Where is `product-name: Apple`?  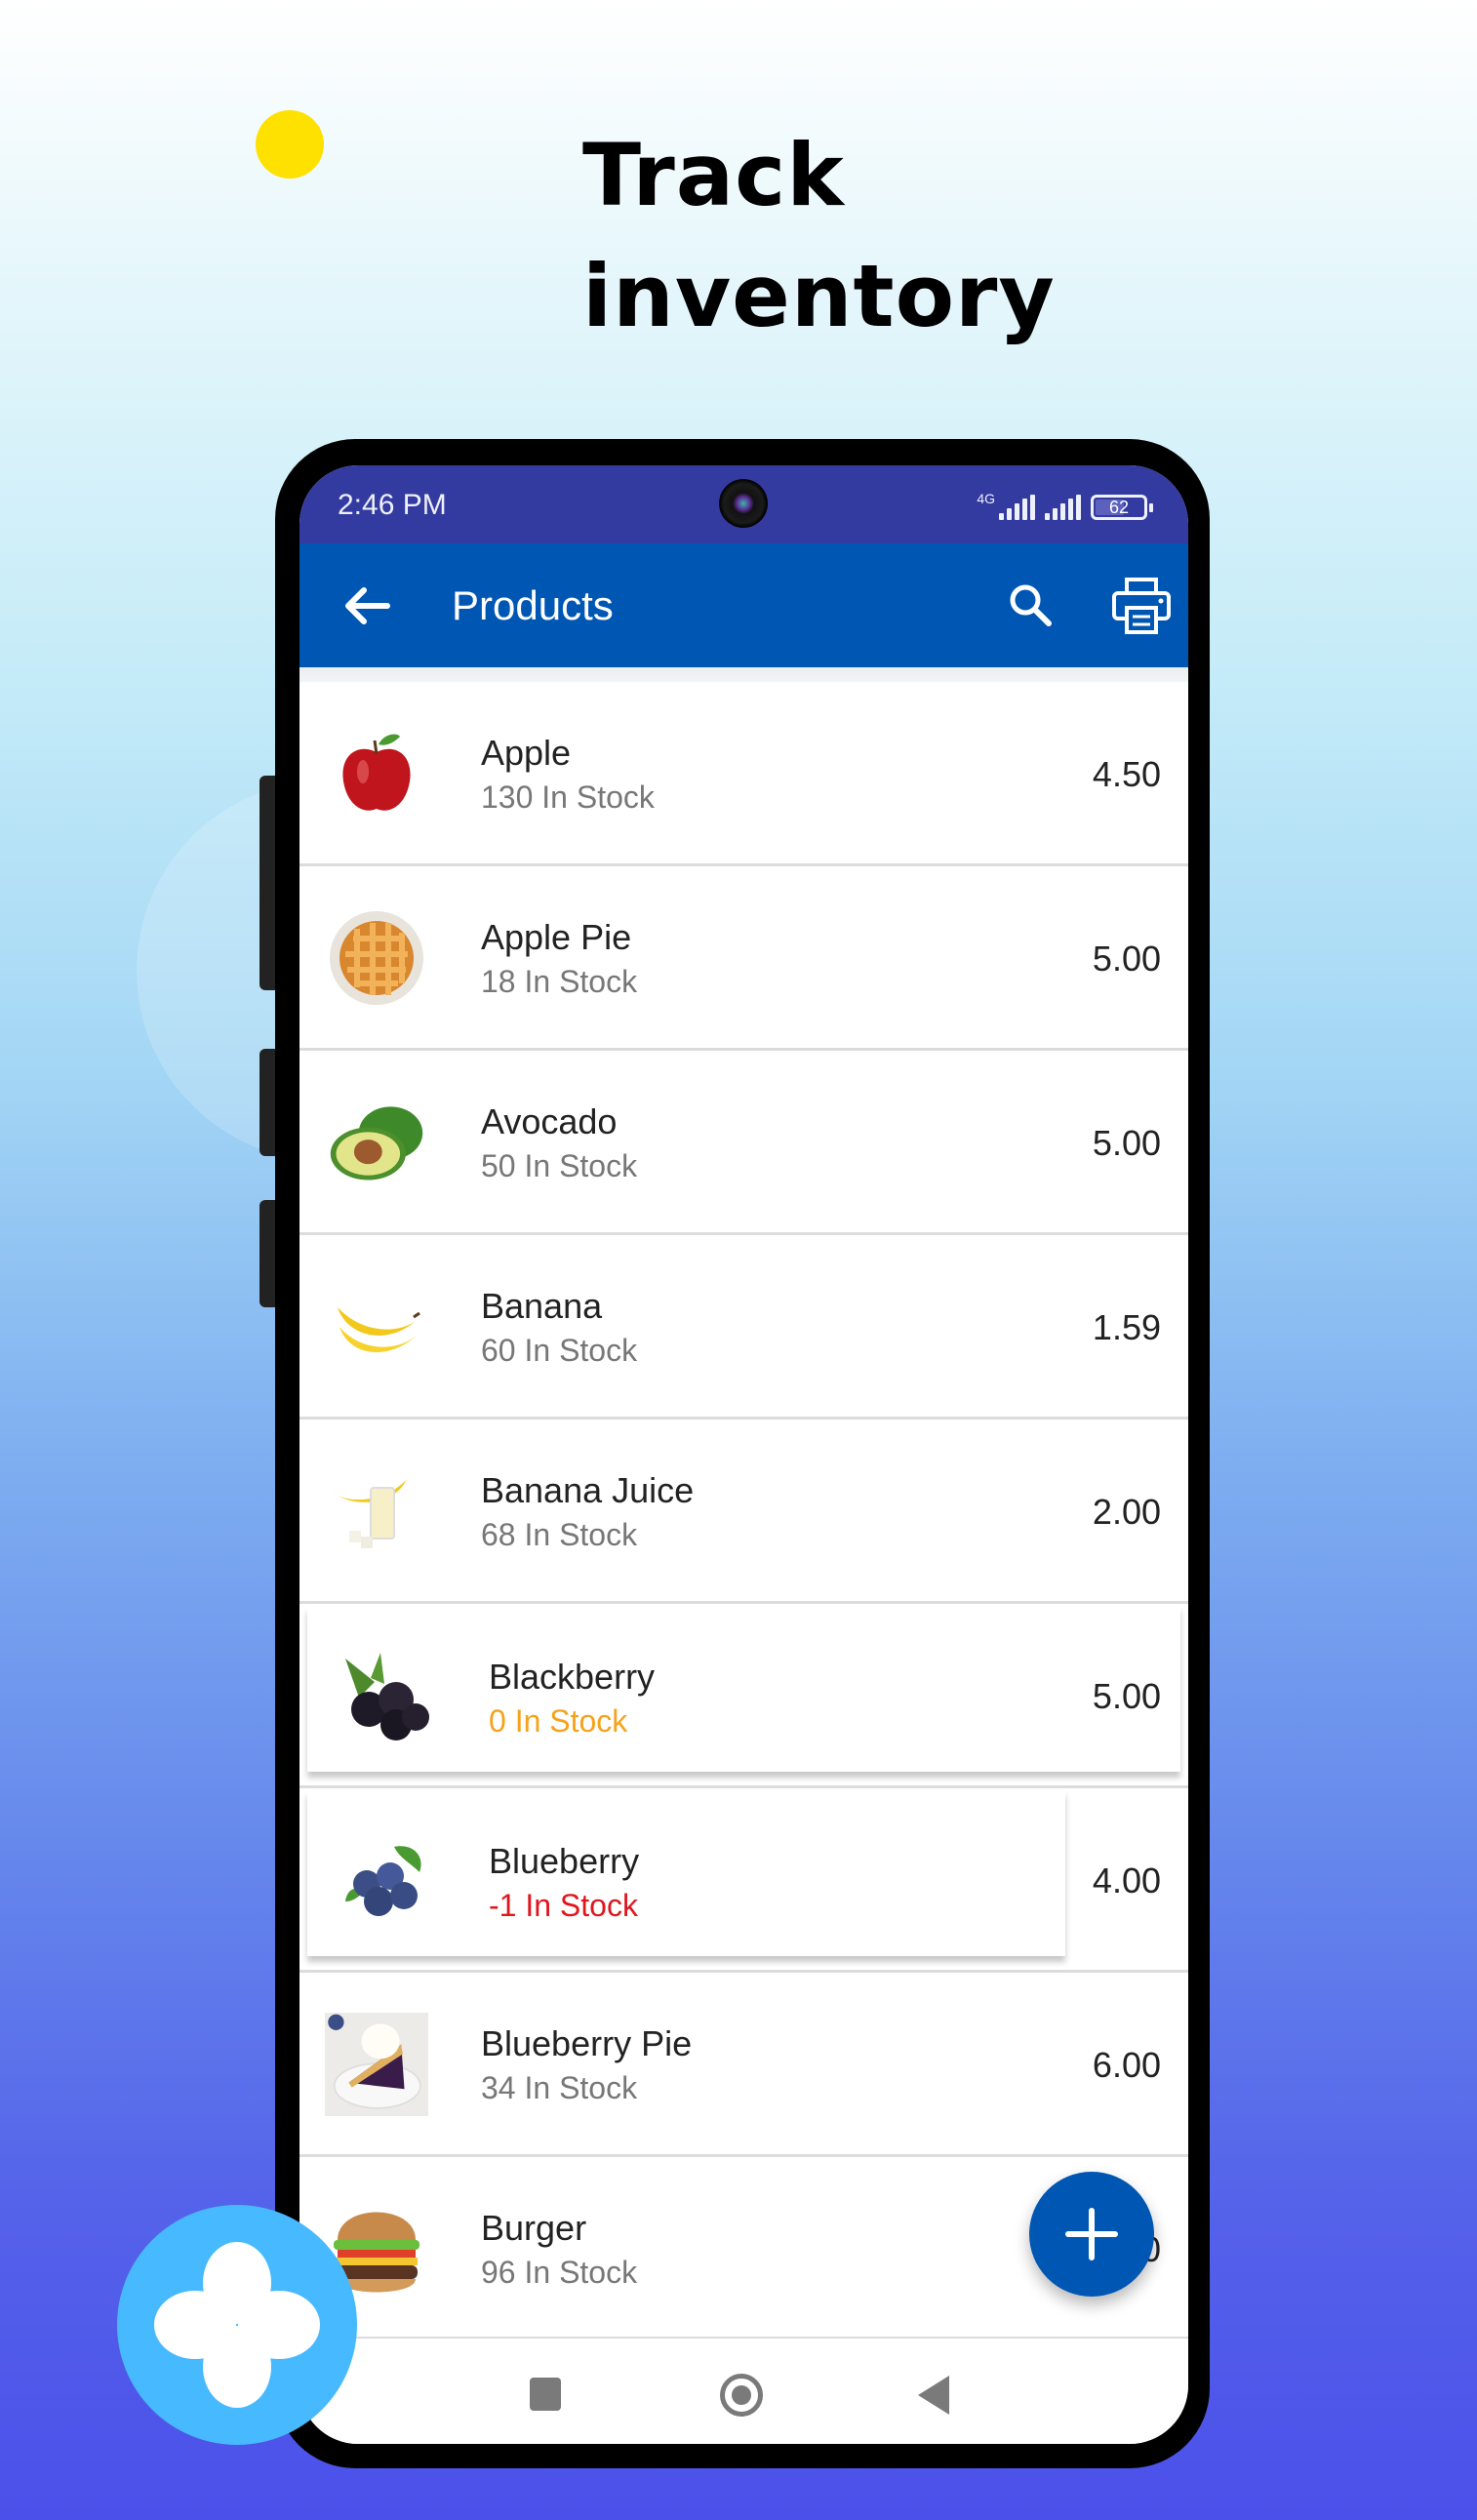
product-name: Apple is located at coordinates (526, 753).